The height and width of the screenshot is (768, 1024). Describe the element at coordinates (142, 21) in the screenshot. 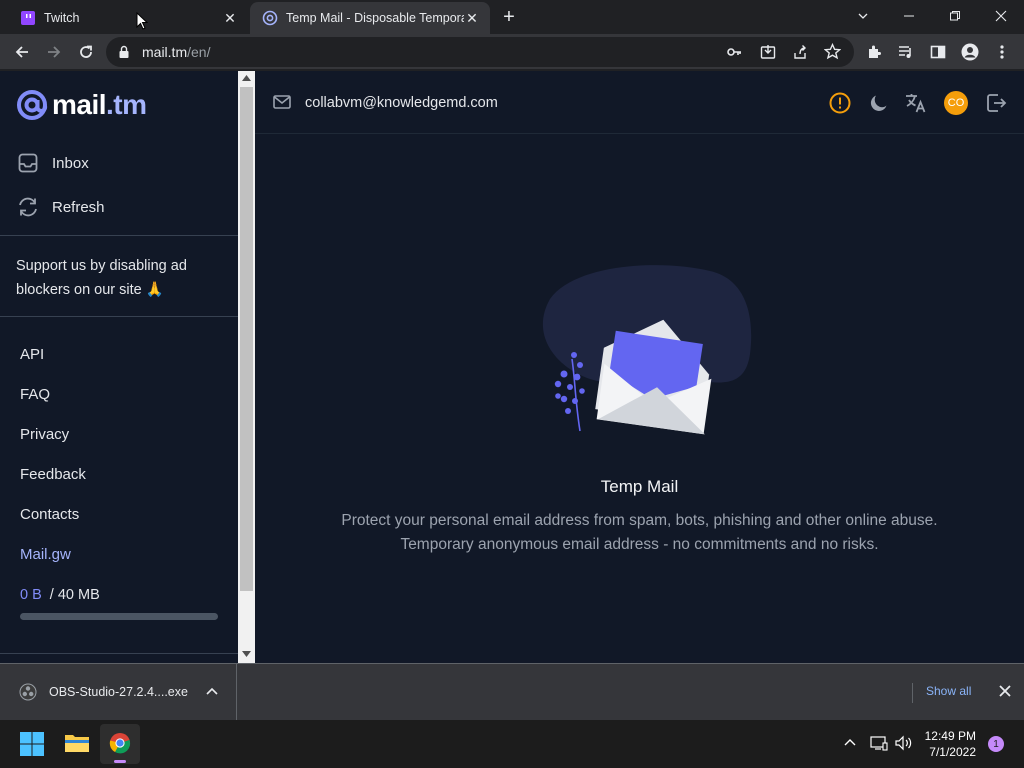

I see `mouse-cursor-icon` at that location.